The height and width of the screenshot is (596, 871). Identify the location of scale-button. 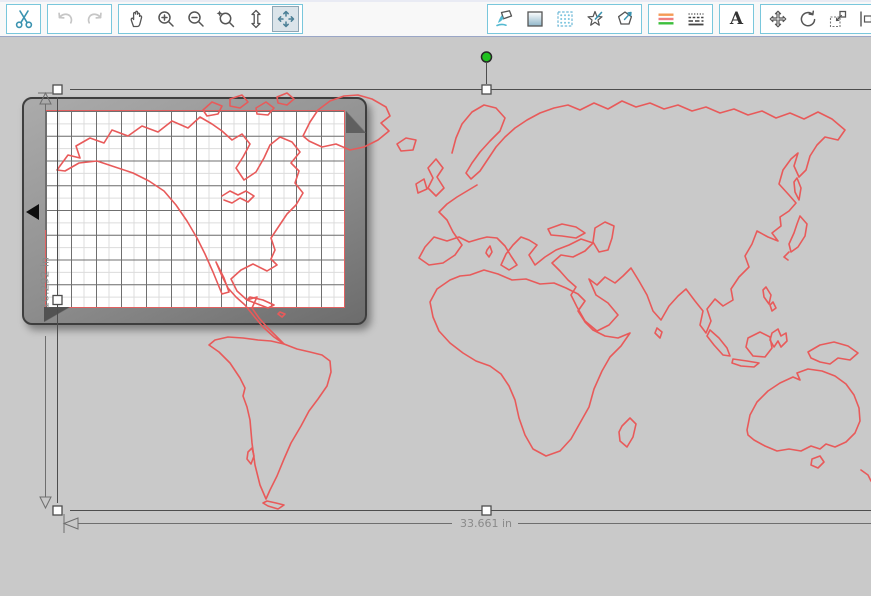
(837, 19).